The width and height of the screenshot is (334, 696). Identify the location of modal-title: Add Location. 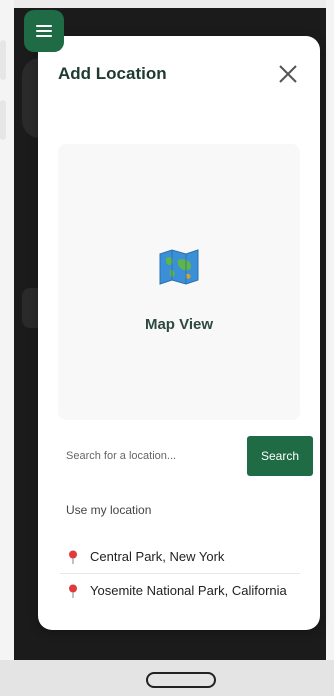
(112, 73).